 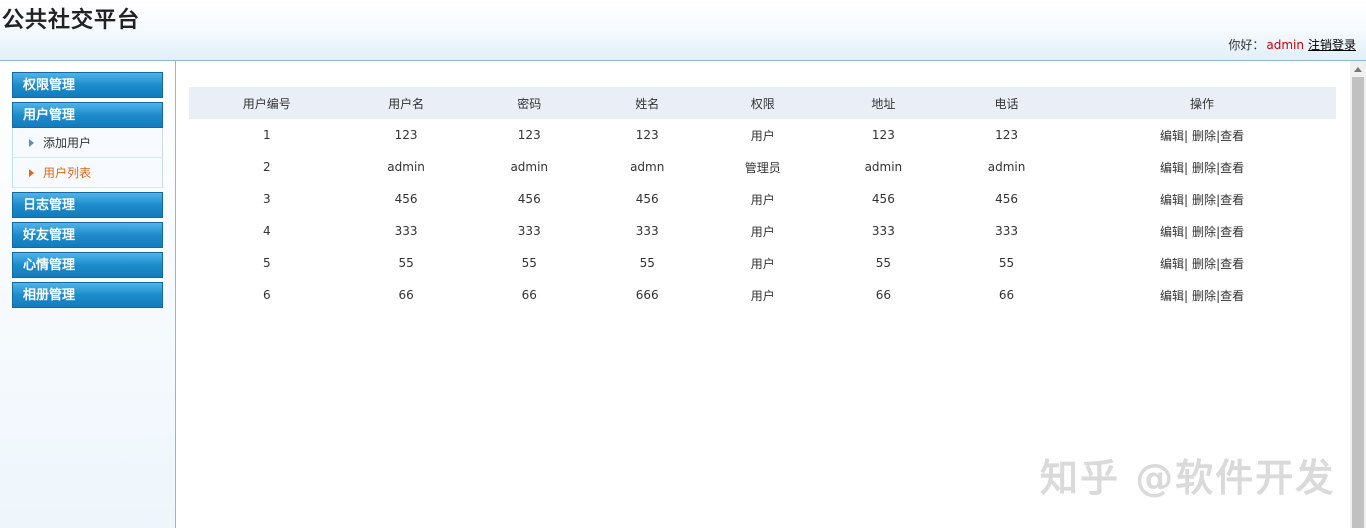 I want to click on menu-permissions: 权限管理, so click(x=87, y=85).